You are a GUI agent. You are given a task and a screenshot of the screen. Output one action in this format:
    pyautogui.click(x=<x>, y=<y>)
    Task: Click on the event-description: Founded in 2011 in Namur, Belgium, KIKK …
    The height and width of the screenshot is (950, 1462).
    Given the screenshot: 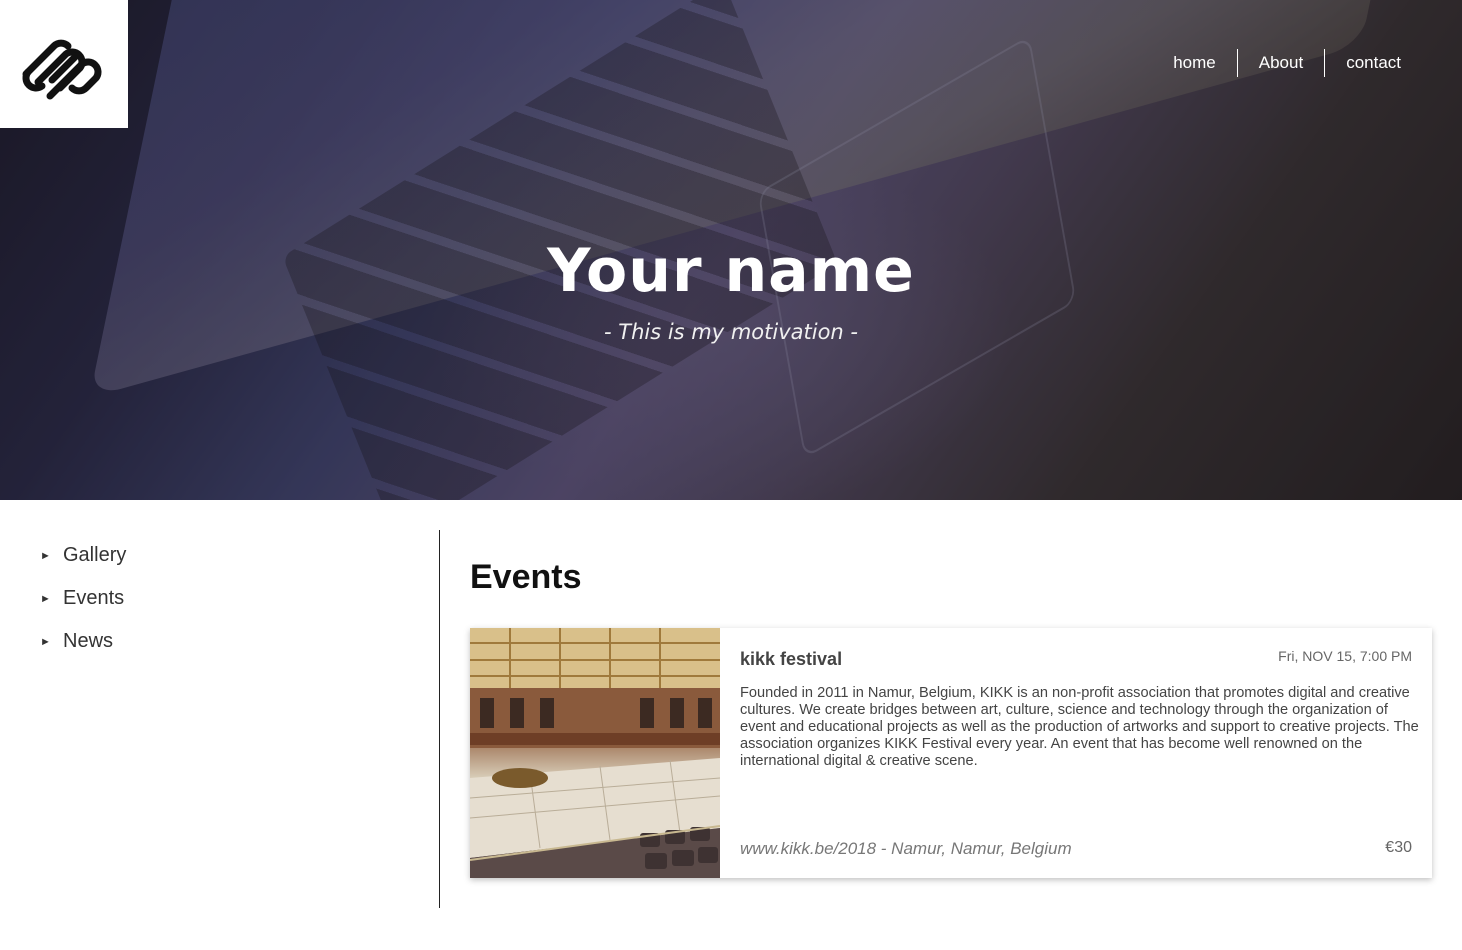 What is the action you would take?
    pyautogui.click(x=1079, y=727)
    